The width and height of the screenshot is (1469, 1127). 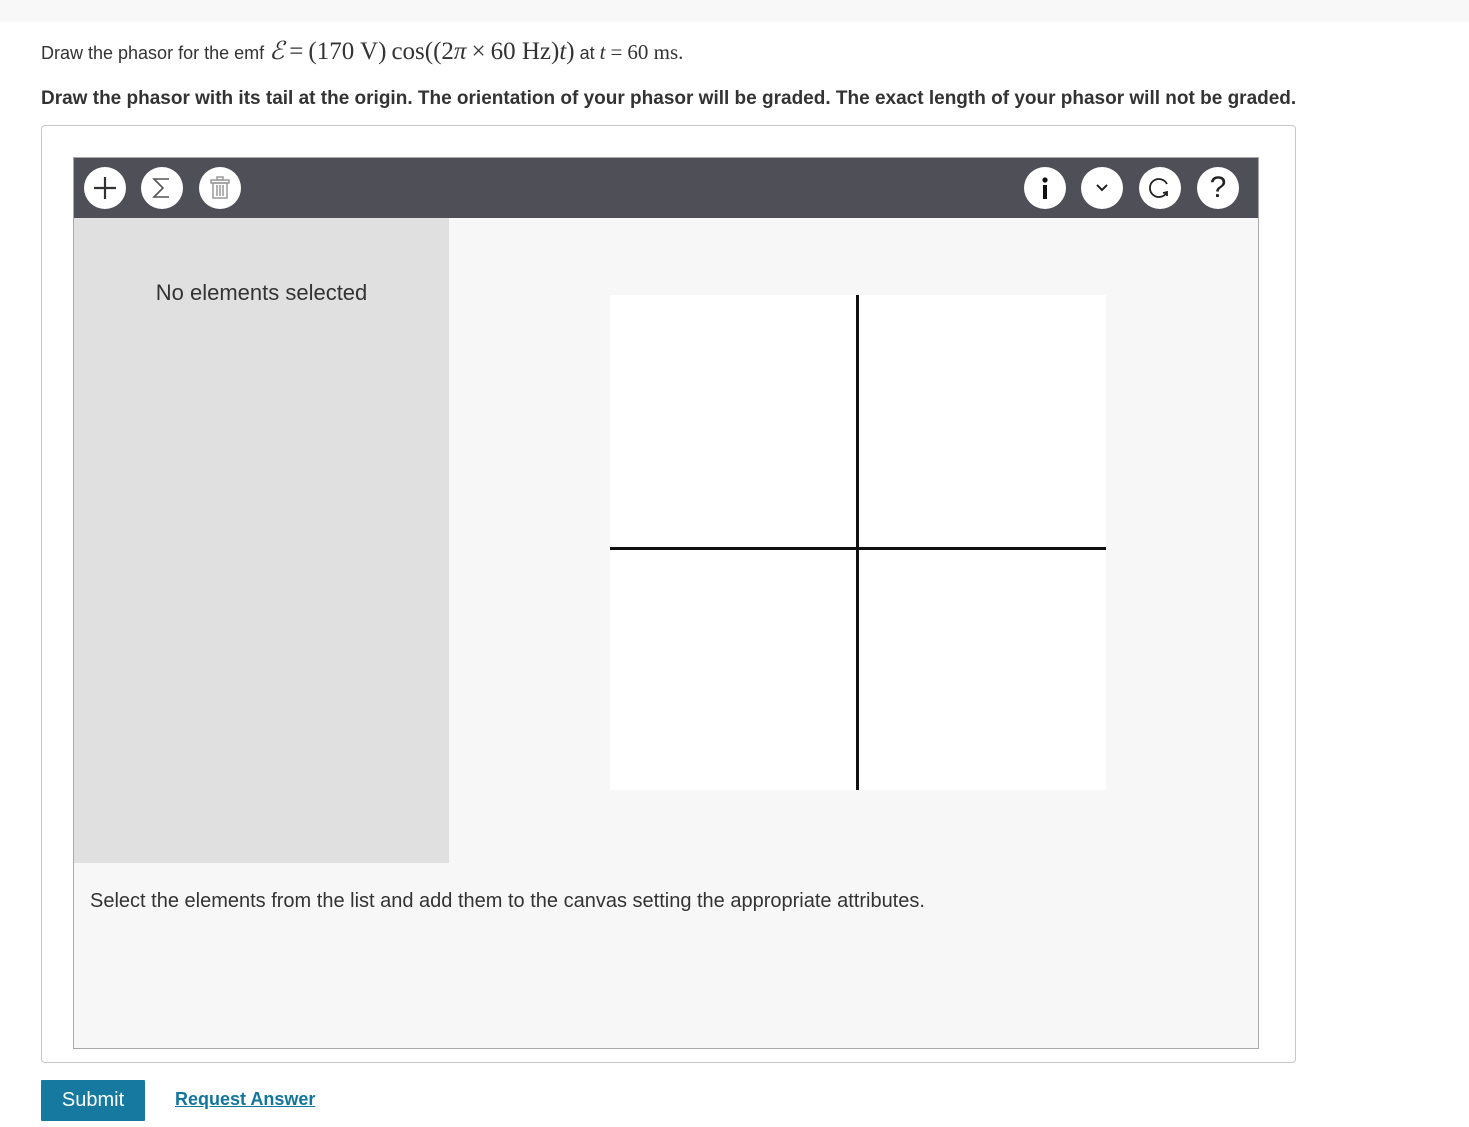 I want to click on arg-open: ((2, so click(x=439, y=51).